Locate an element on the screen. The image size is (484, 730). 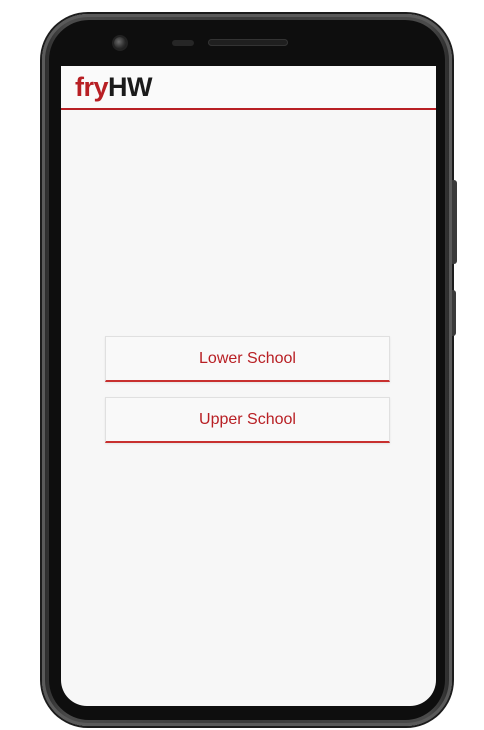
upper-school-label: Upper School is located at coordinates (247, 419).